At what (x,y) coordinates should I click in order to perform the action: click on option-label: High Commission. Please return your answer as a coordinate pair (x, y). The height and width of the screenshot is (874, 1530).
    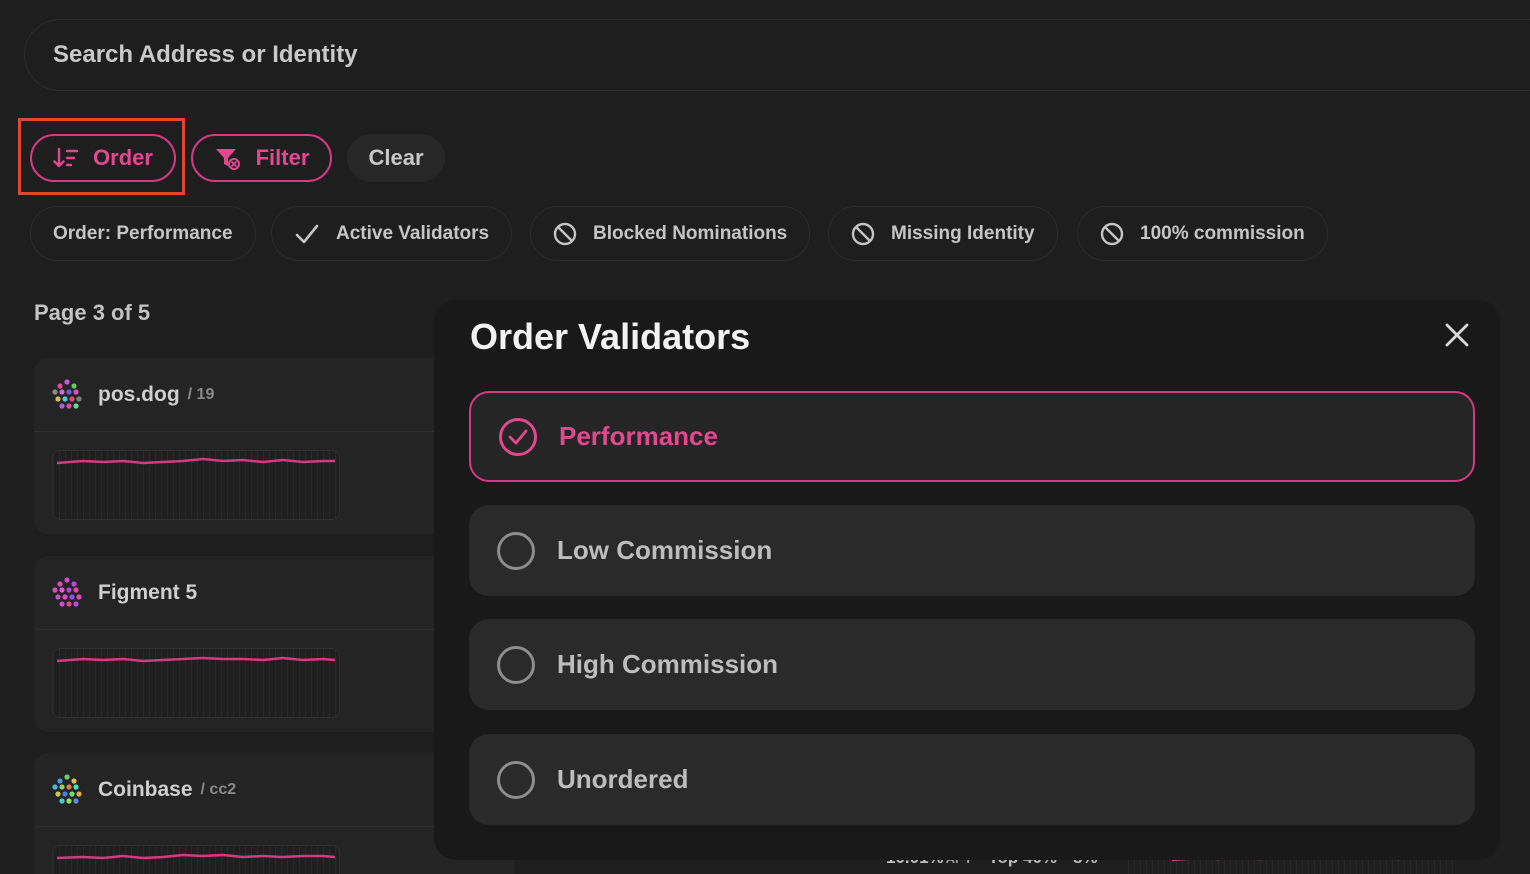
    Looking at the image, I should click on (668, 664).